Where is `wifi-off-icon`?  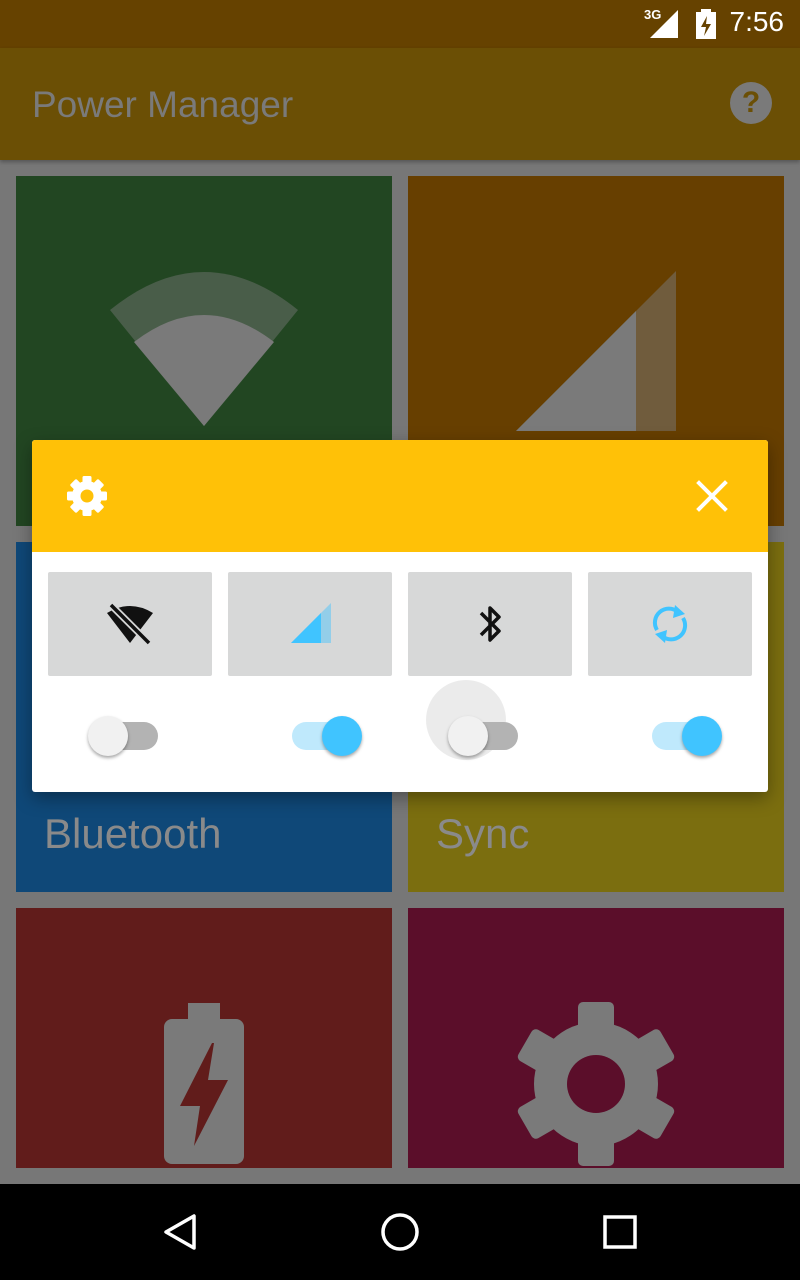
wifi-off-icon is located at coordinates (130, 624).